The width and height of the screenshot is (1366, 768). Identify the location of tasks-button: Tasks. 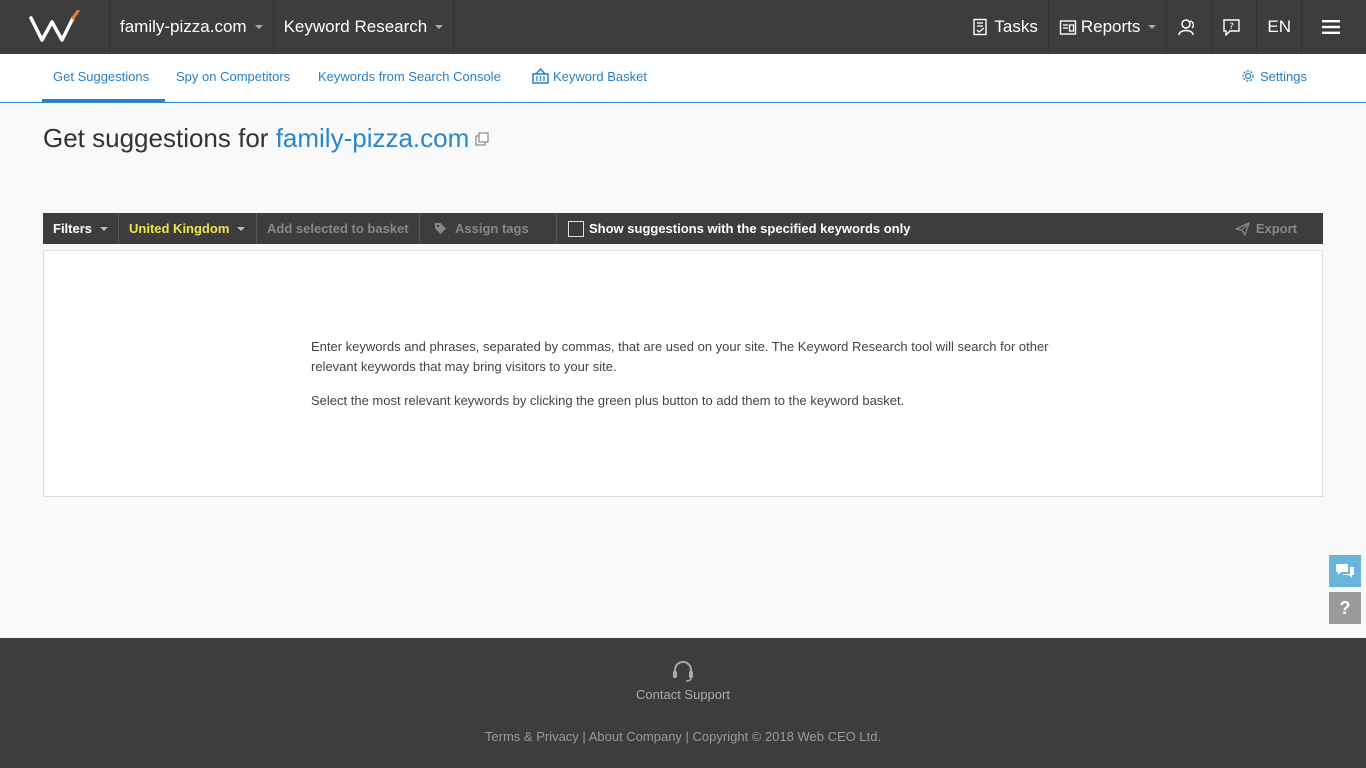
(1004, 27).